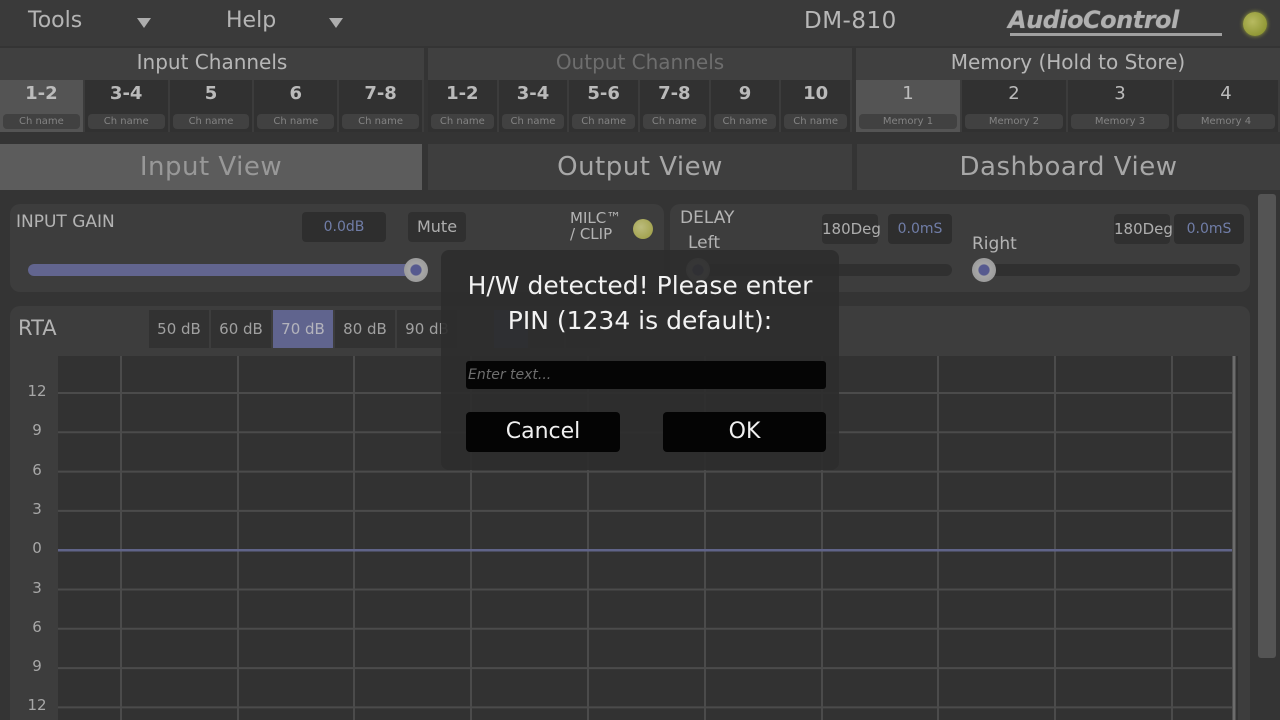 The height and width of the screenshot is (720, 1280). What do you see at coordinates (744, 432) in the screenshot?
I see `ok-button: OK` at bounding box center [744, 432].